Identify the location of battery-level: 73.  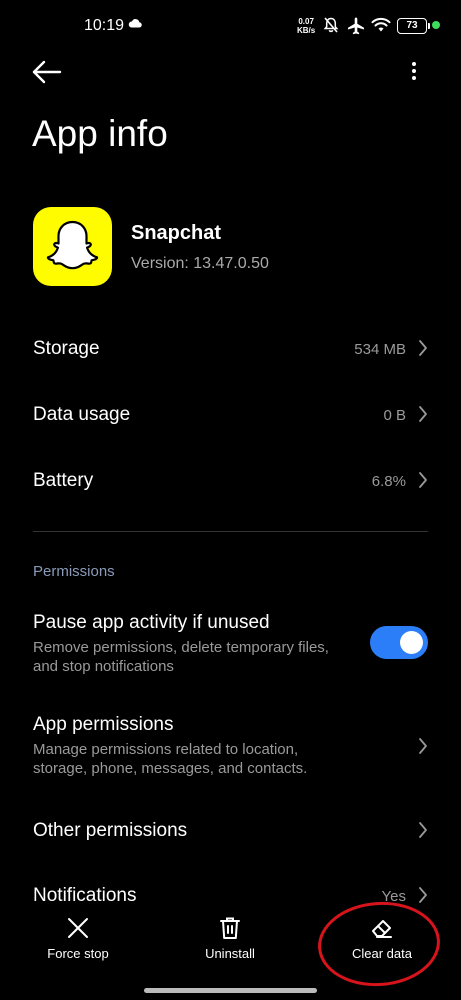
(412, 25).